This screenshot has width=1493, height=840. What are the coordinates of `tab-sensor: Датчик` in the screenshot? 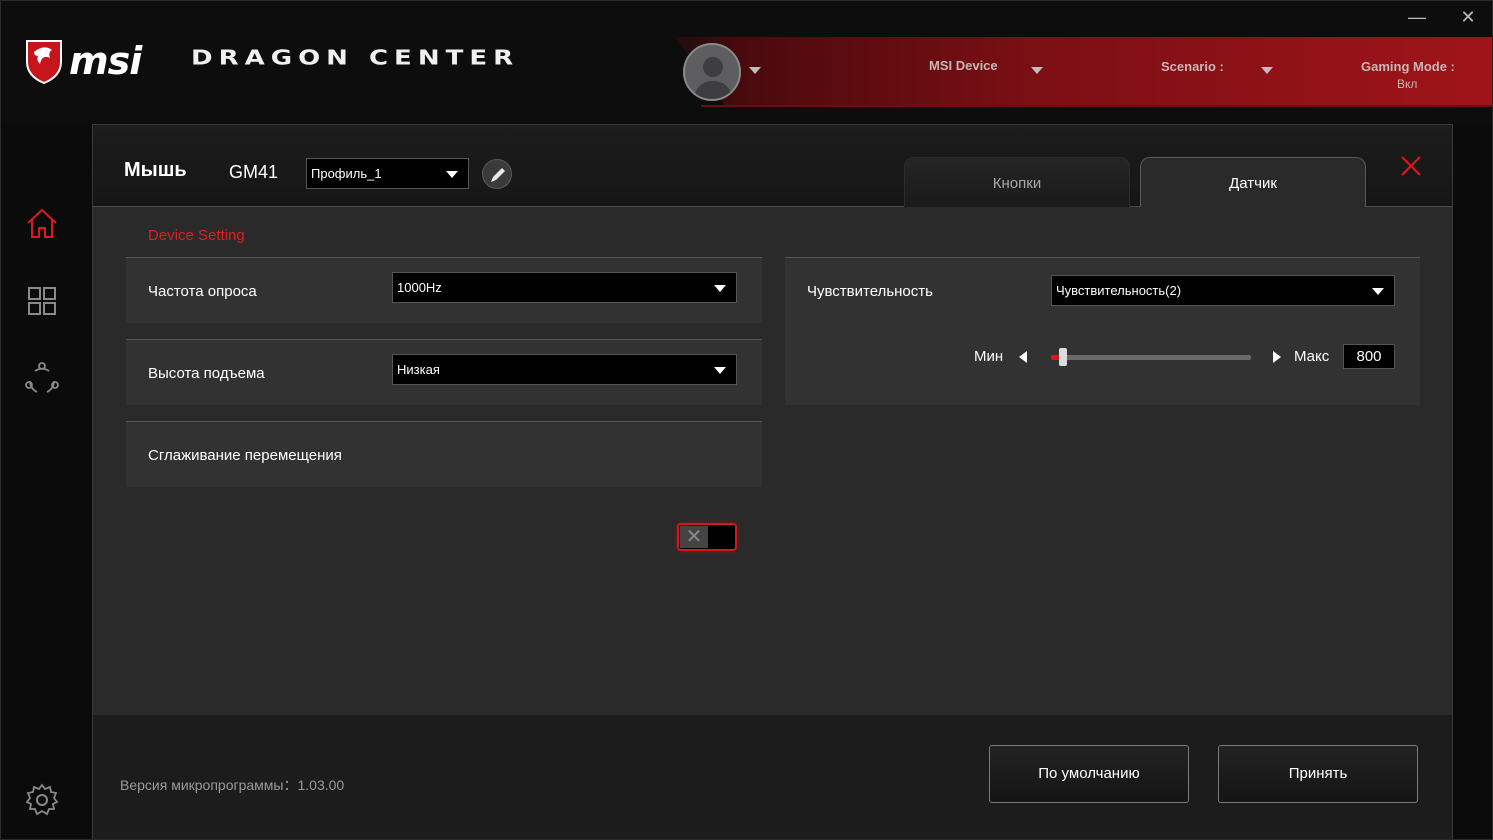 It's located at (1253, 182).